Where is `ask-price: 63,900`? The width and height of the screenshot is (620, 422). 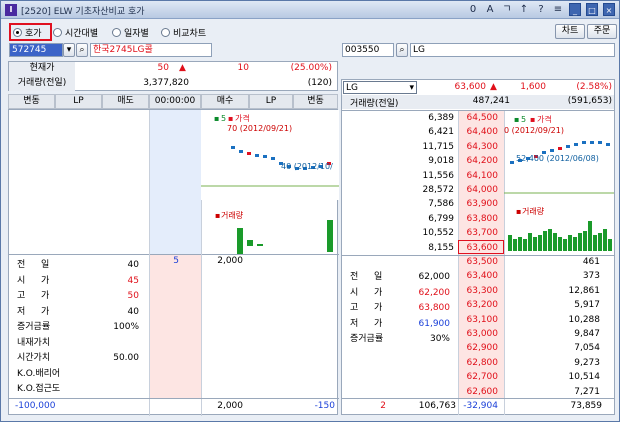
ask-price: 63,900 is located at coordinates (478, 204).